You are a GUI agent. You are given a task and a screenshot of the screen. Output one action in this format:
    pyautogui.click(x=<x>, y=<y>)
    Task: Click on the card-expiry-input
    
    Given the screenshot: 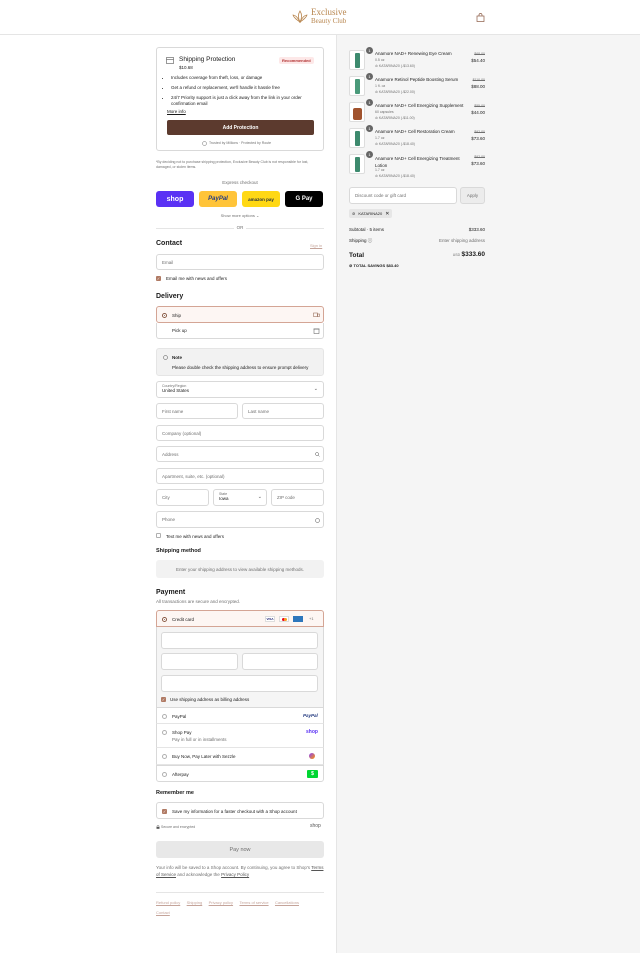 What is the action you would take?
    pyautogui.click(x=199, y=661)
    